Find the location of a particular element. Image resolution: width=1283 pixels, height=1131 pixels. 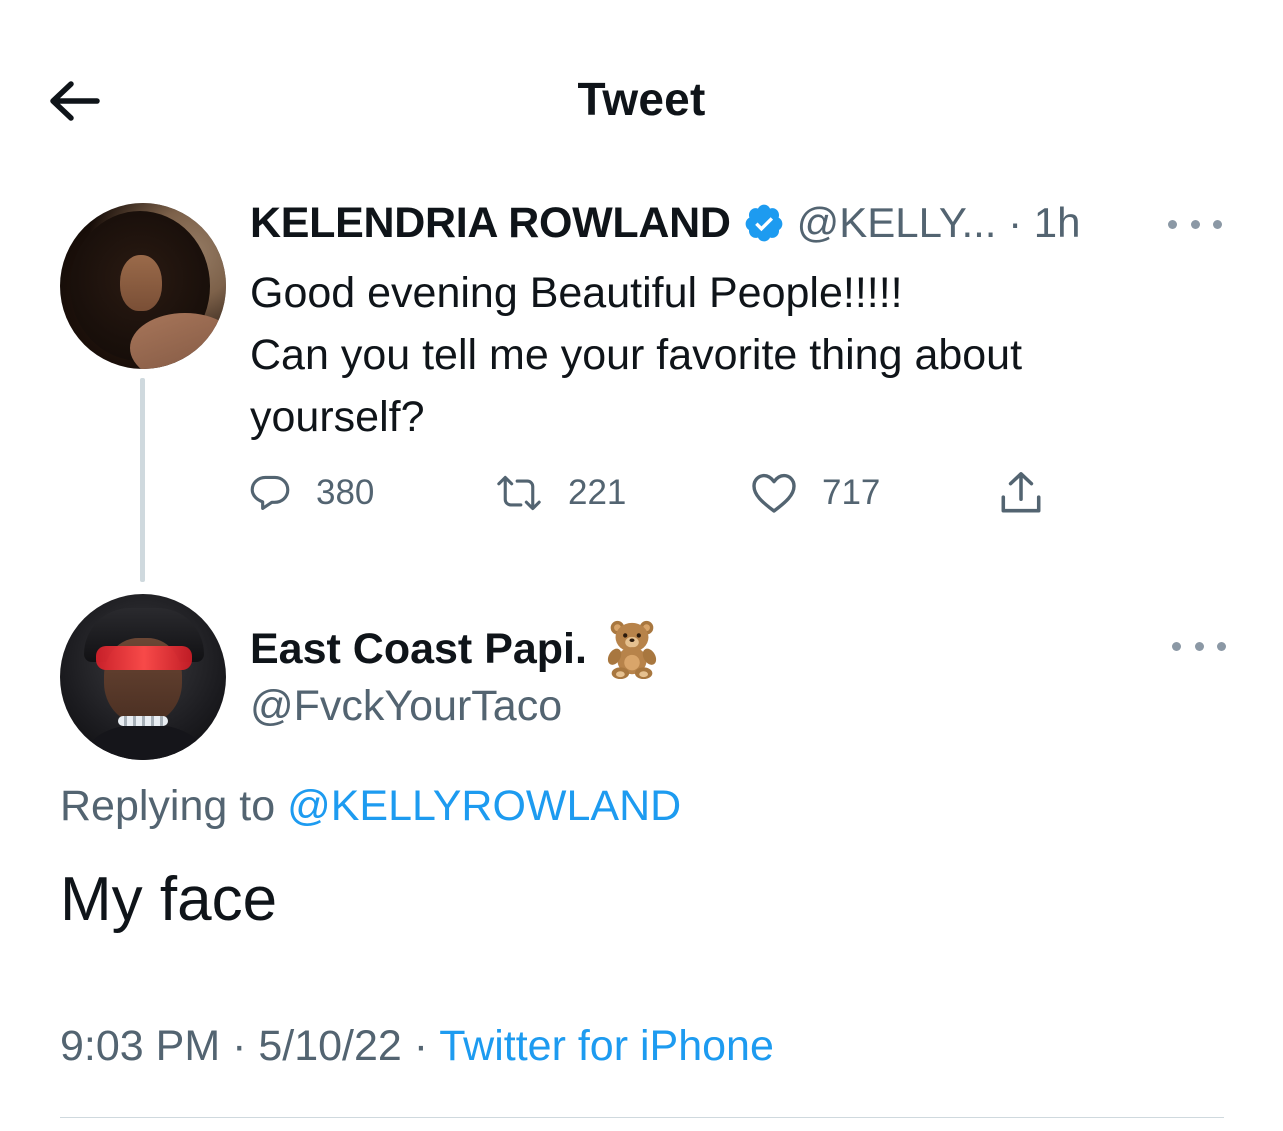

parent-tweet-author-row: KELENDRIA ROWLAND @KELLY... · 1h is located at coordinates (665, 223).